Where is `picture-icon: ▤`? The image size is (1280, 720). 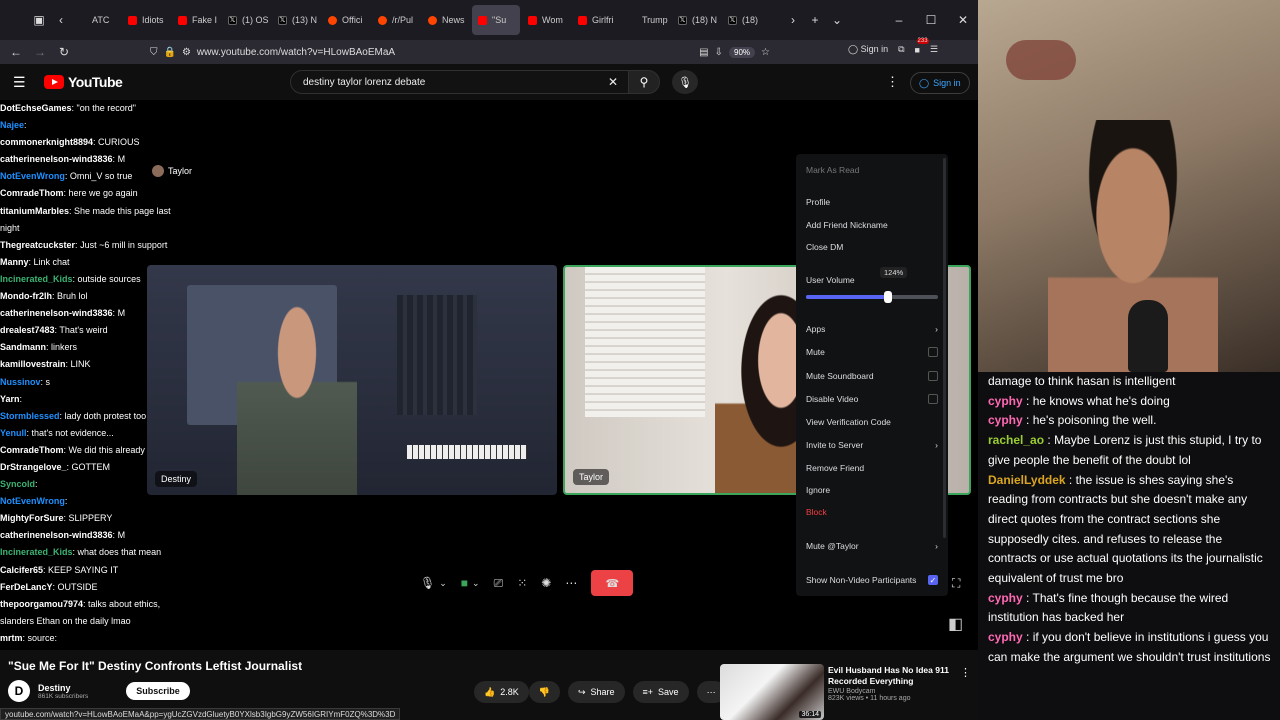
picture-icon: ▤ is located at coordinates (703, 52).